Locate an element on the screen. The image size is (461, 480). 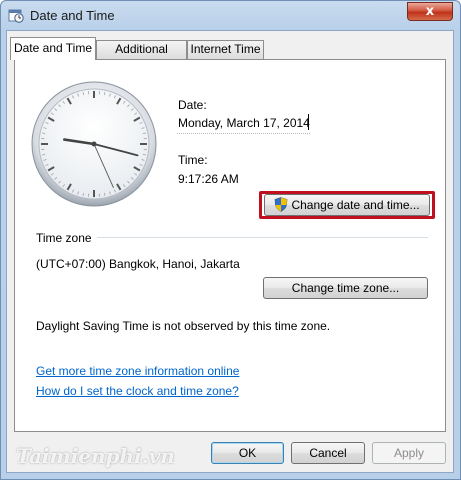
tab-date-and-time: Date and Time is located at coordinates (53, 48).